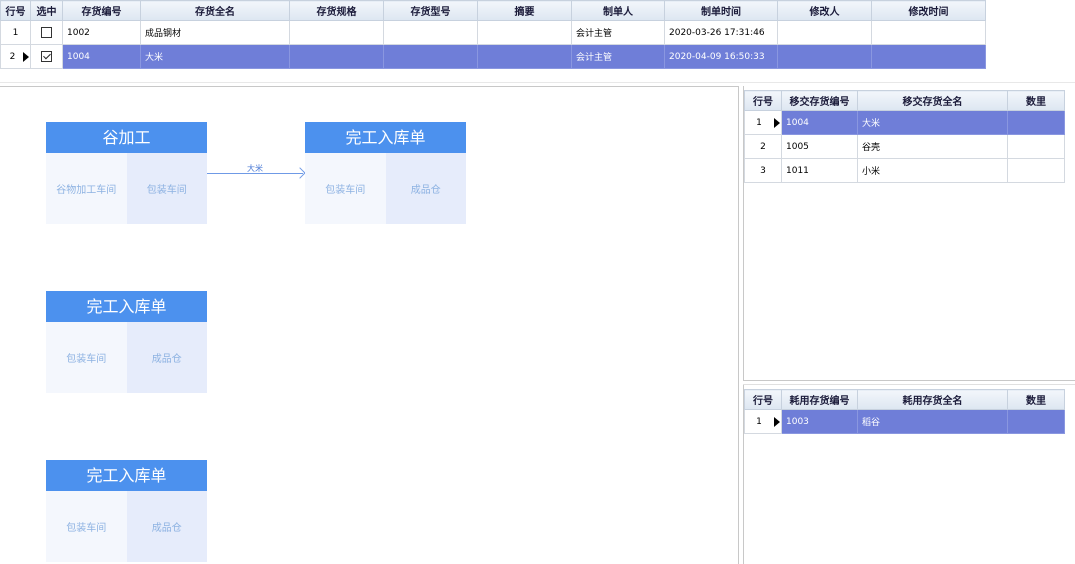 This screenshot has height=564, width=1075. What do you see at coordinates (932, 100) in the screenshot?
I see `col-header-transfer-name: 移交存货全名` at bounding box center [932, 100].